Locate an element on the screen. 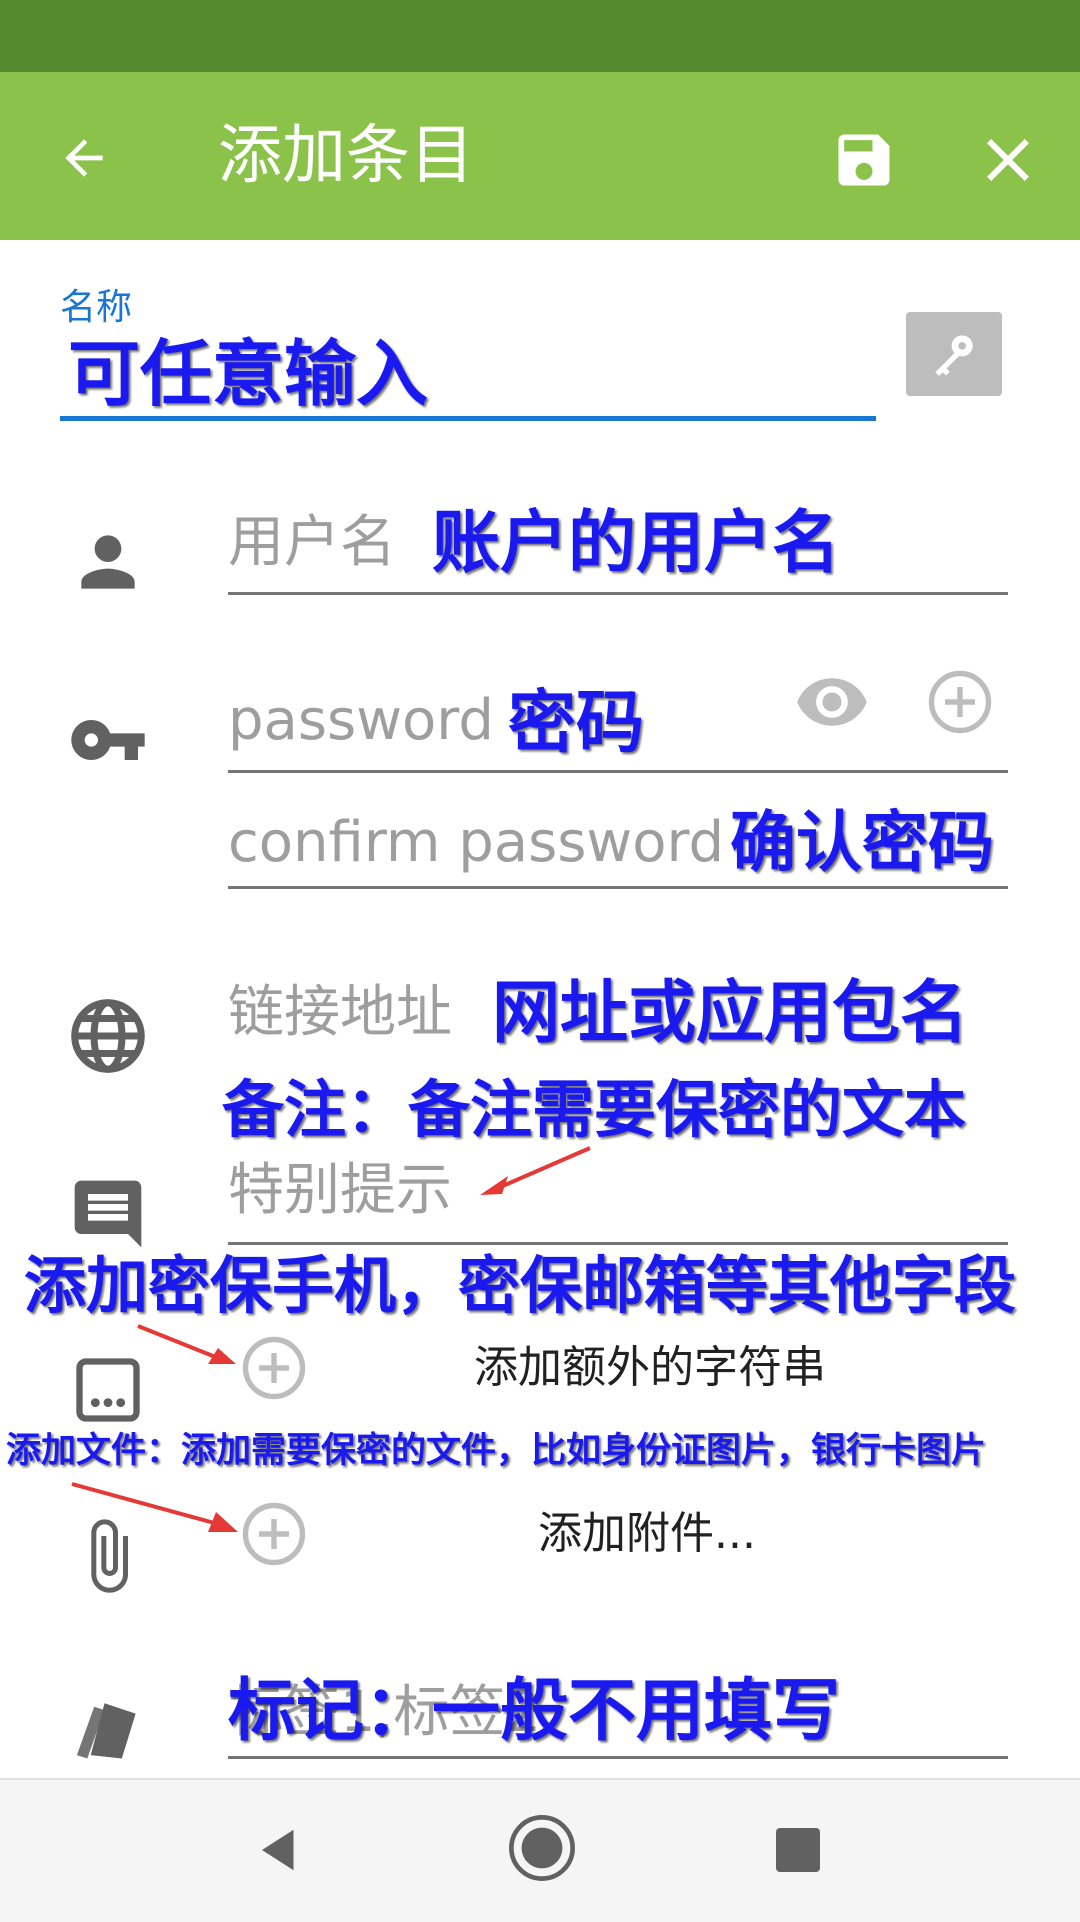 The width and height of the screenshot is (1080, 1922). status-bar is located at coordinates (540, 36).